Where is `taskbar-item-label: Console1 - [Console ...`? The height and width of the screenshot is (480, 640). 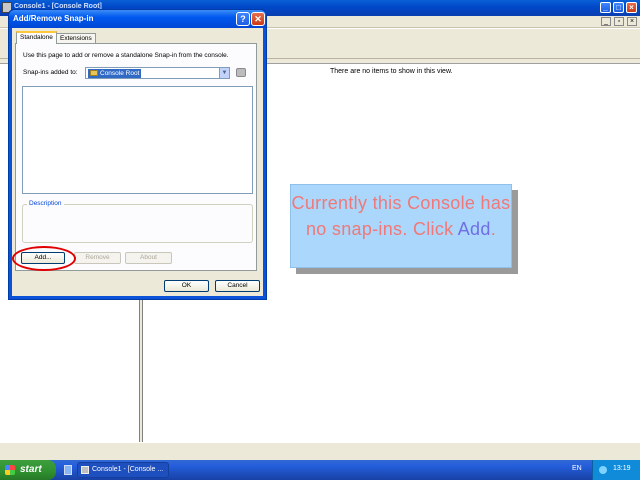
taskbar-item-label: Console1 - [Console ... is located at coordinates (128, 469).